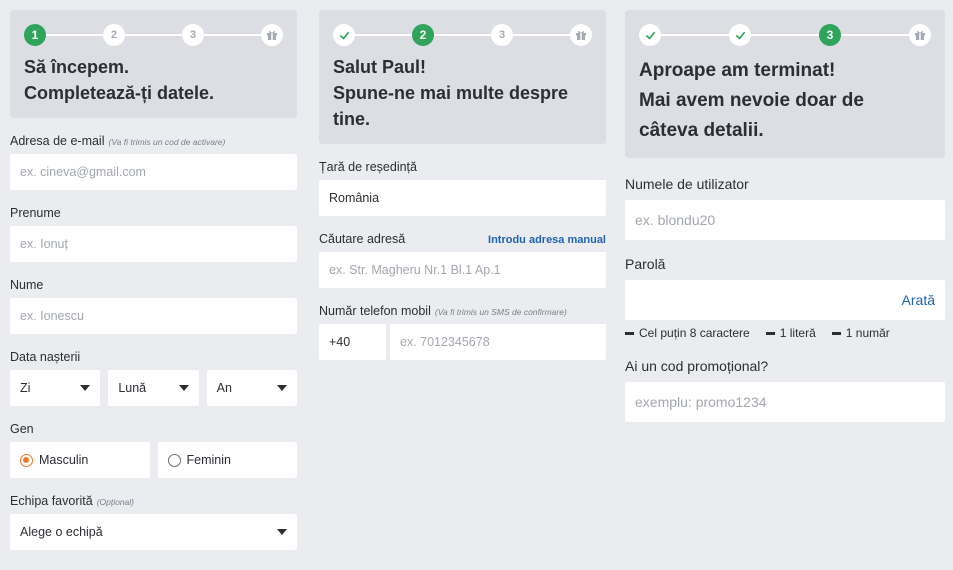 The width and height of the screenshot is (953, 570). Describe the element at coordinates (860, 333) in the screenshot. I see `password-rule: 1 număr` at that location.